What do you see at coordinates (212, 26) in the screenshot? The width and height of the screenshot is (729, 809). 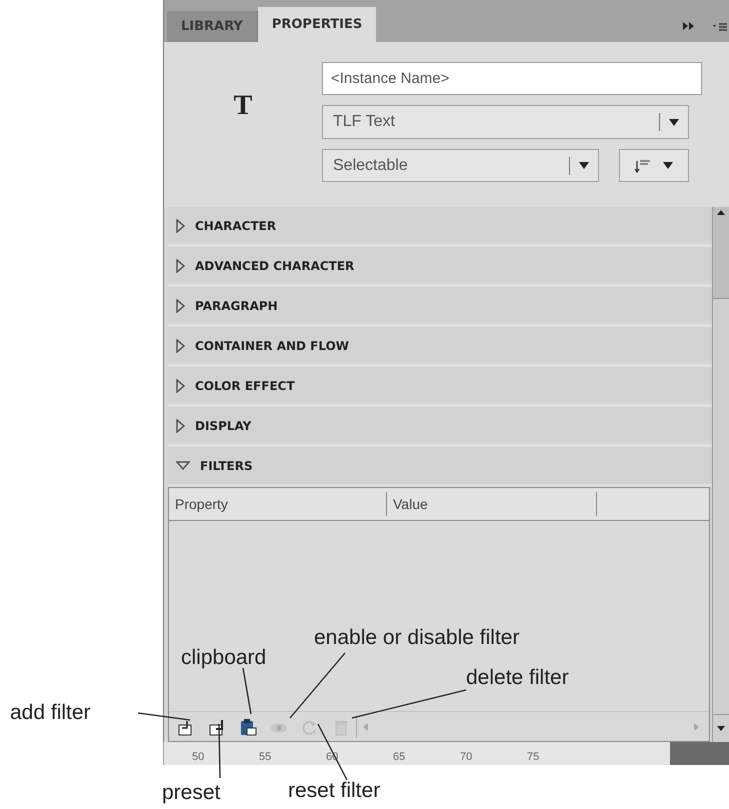 I see `panel-tab: LIBRARY` at bounding box center [212, 26].